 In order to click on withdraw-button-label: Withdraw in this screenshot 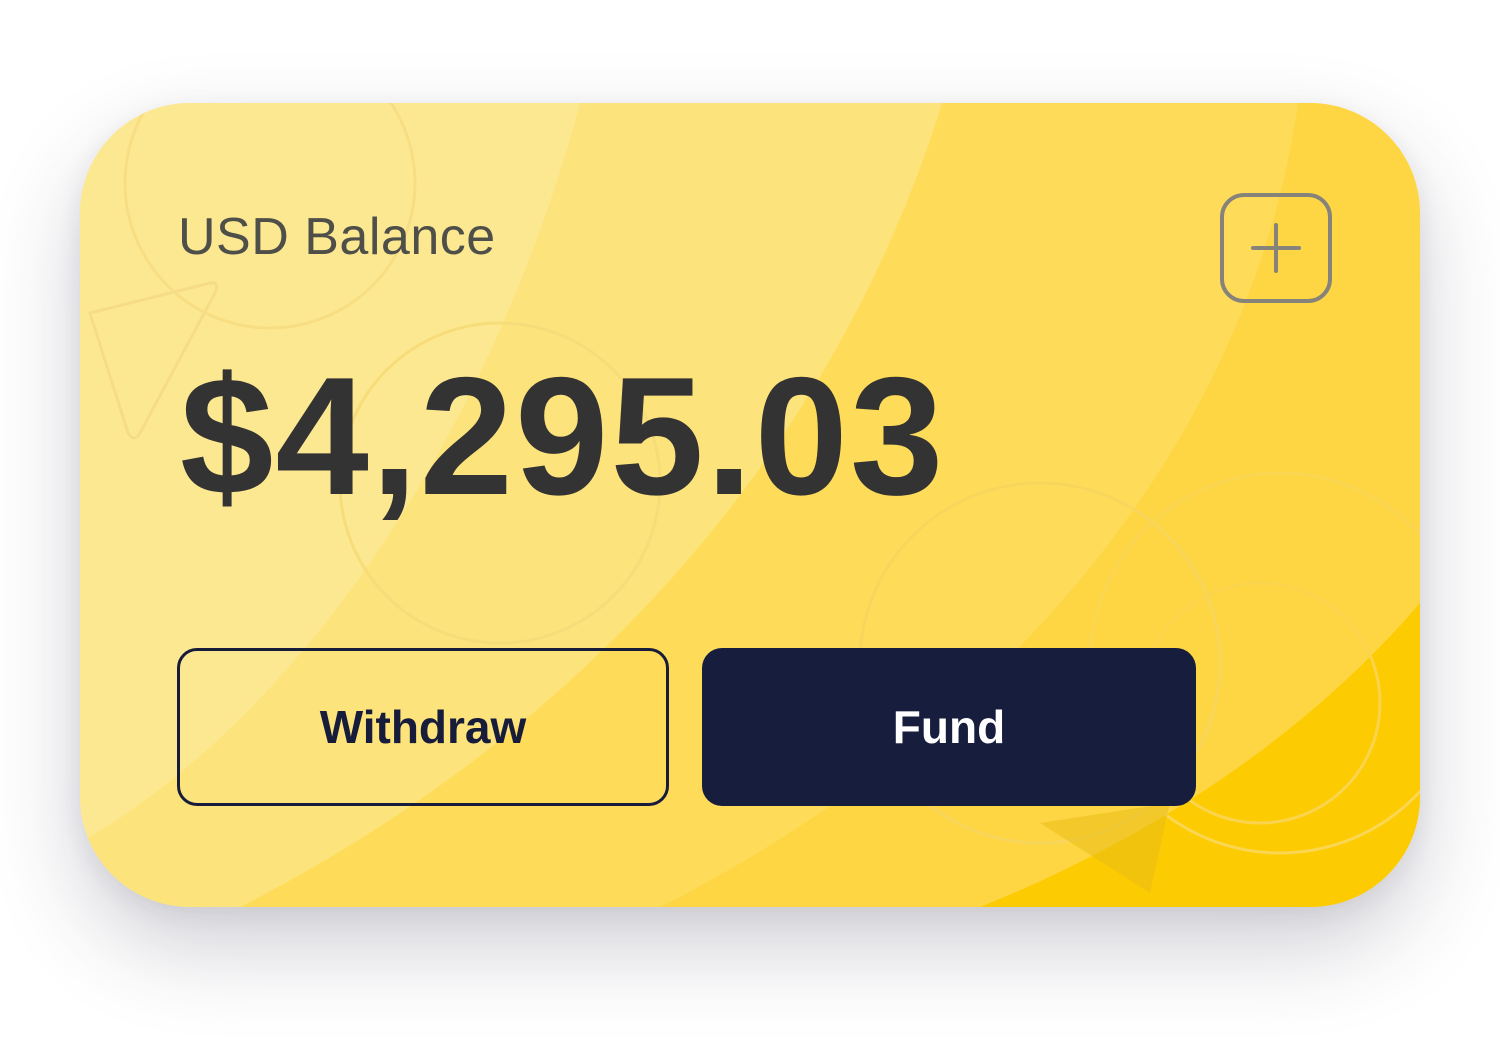, I will do `click(423, 727)`.